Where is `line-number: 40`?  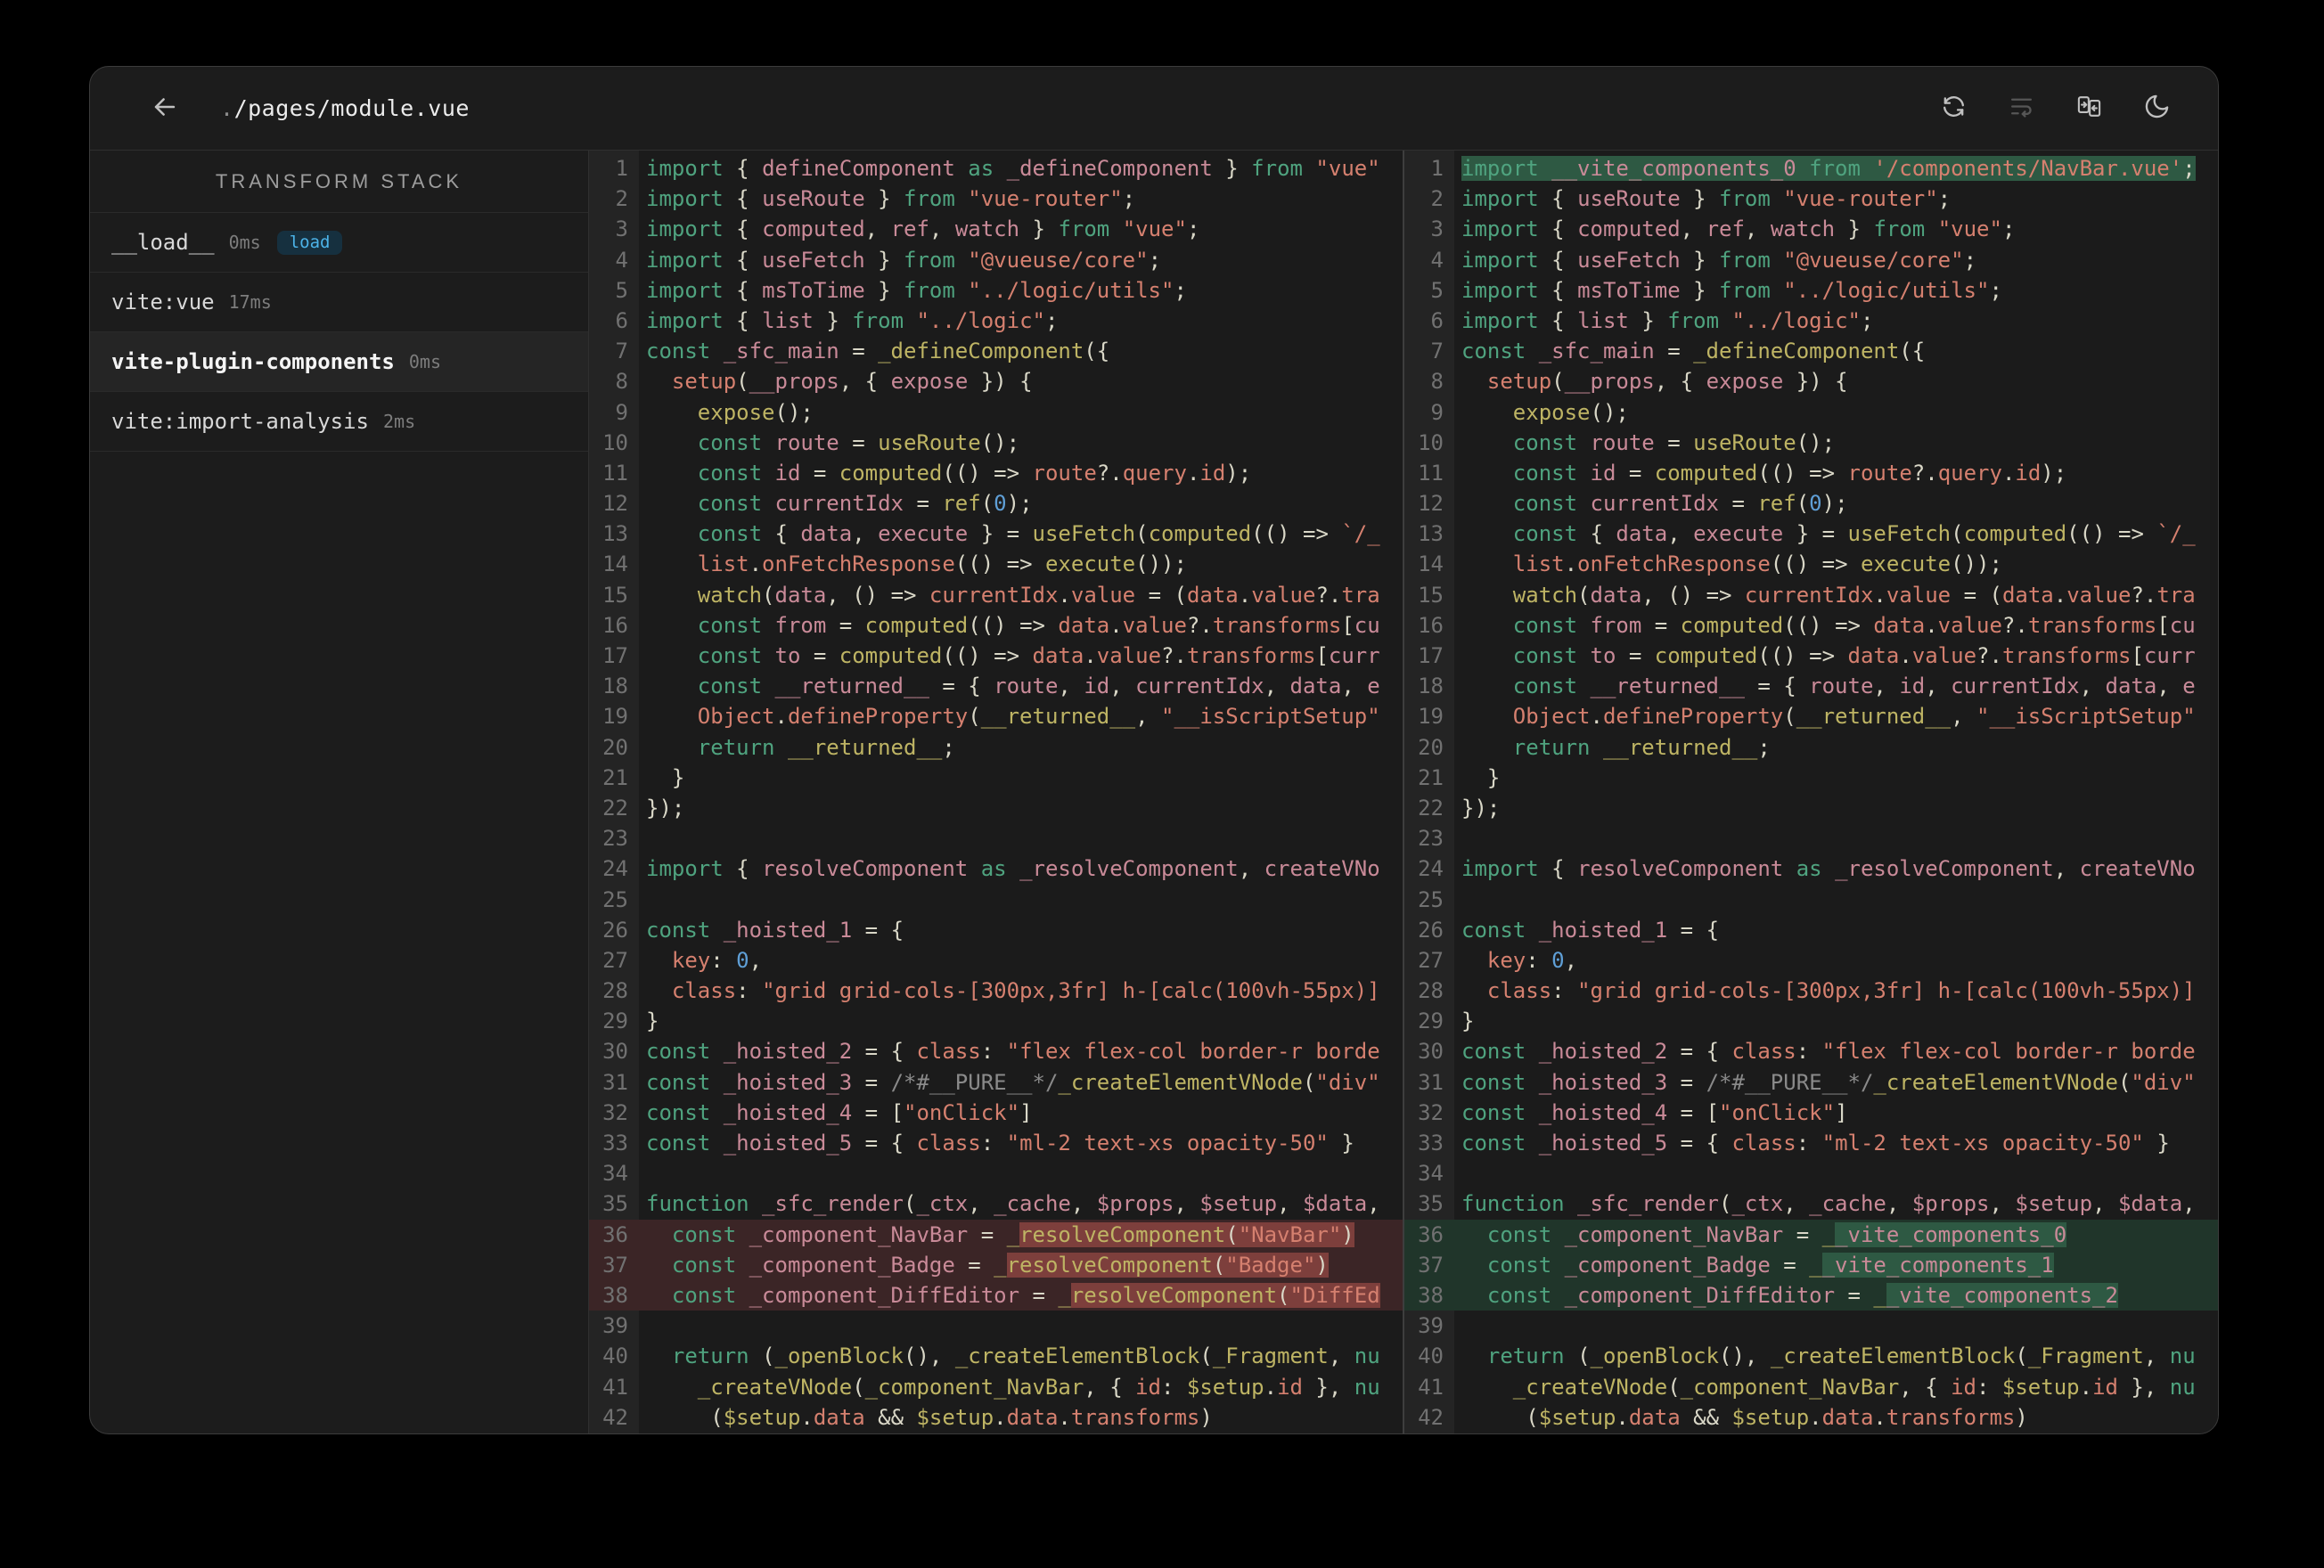
line-number: 40 is located at coordinates (615, 1356).